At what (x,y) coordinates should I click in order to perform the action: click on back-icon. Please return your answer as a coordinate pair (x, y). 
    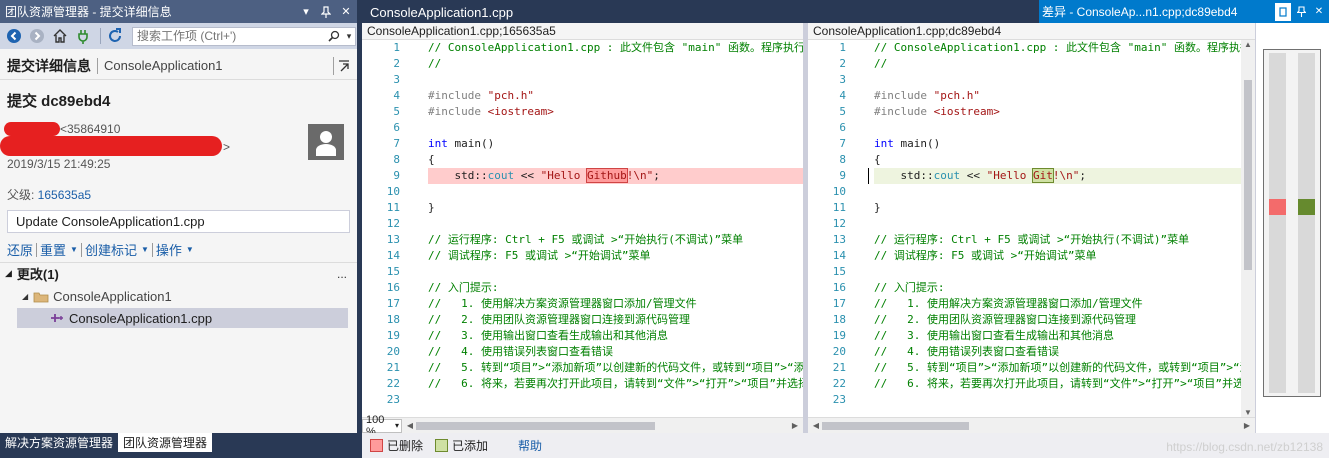
    Looking at the image, I should click on (14, 36).